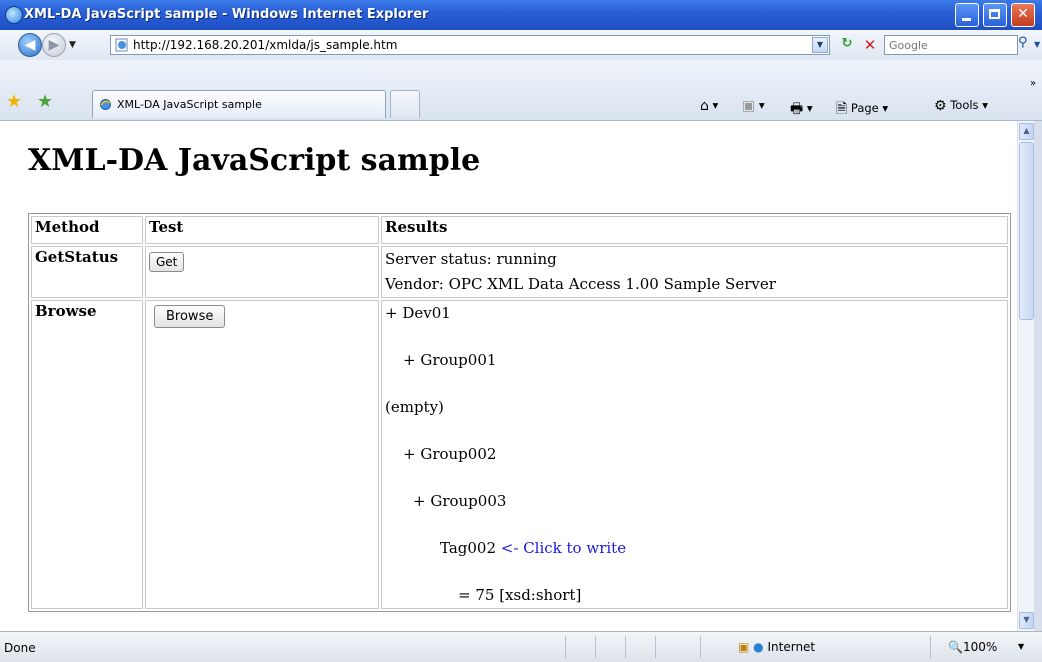 This screenshot has width=1042, height=662. Describe the element at coordinates (1023, 15) in the screenshot. I see `close-window-button: ✕` at that location.